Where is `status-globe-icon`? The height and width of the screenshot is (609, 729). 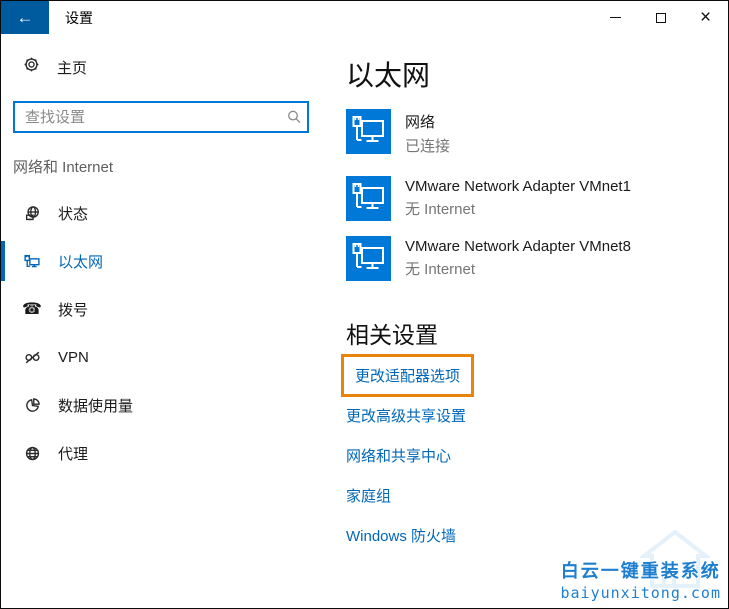
status-globe-icon is located at coordinates (32, 213).